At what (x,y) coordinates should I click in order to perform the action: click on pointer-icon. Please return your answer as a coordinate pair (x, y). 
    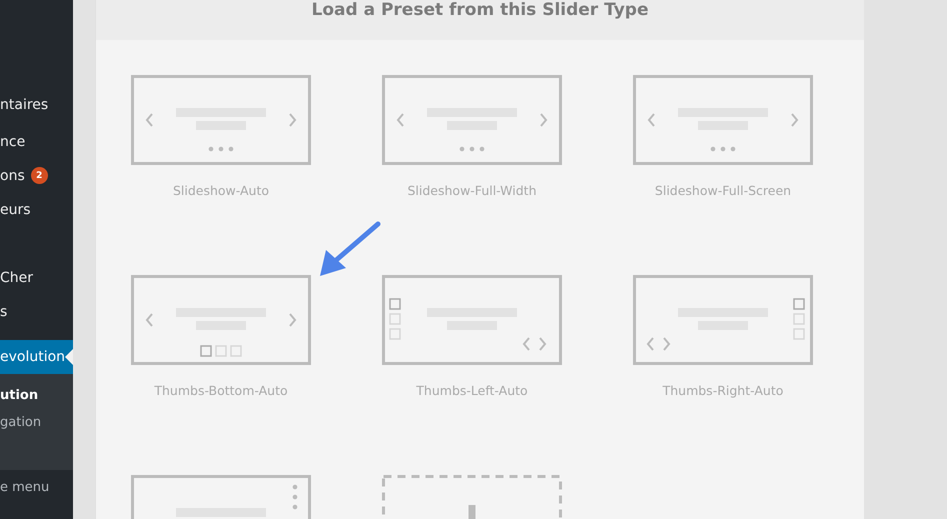
    Looking at the image, I should click on (69, 357).